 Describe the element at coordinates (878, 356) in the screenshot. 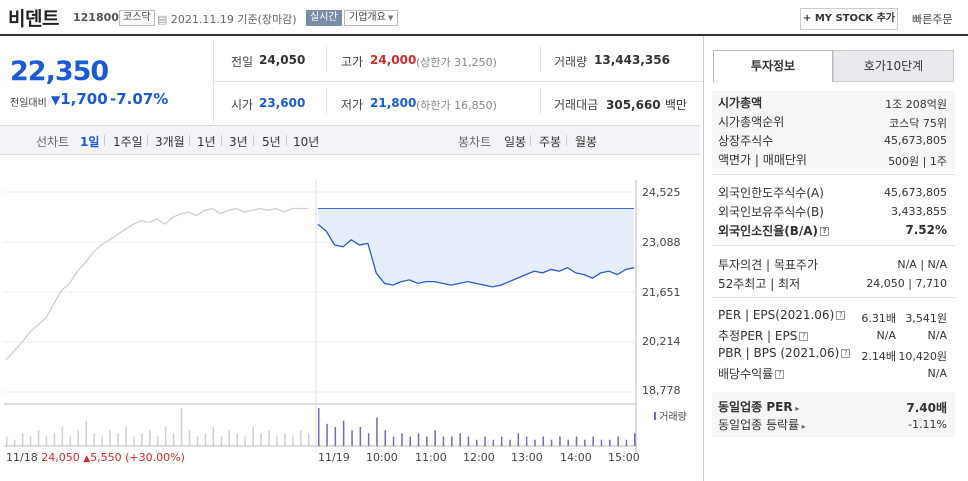

I see `pbr-value: 2.14배` at that location.